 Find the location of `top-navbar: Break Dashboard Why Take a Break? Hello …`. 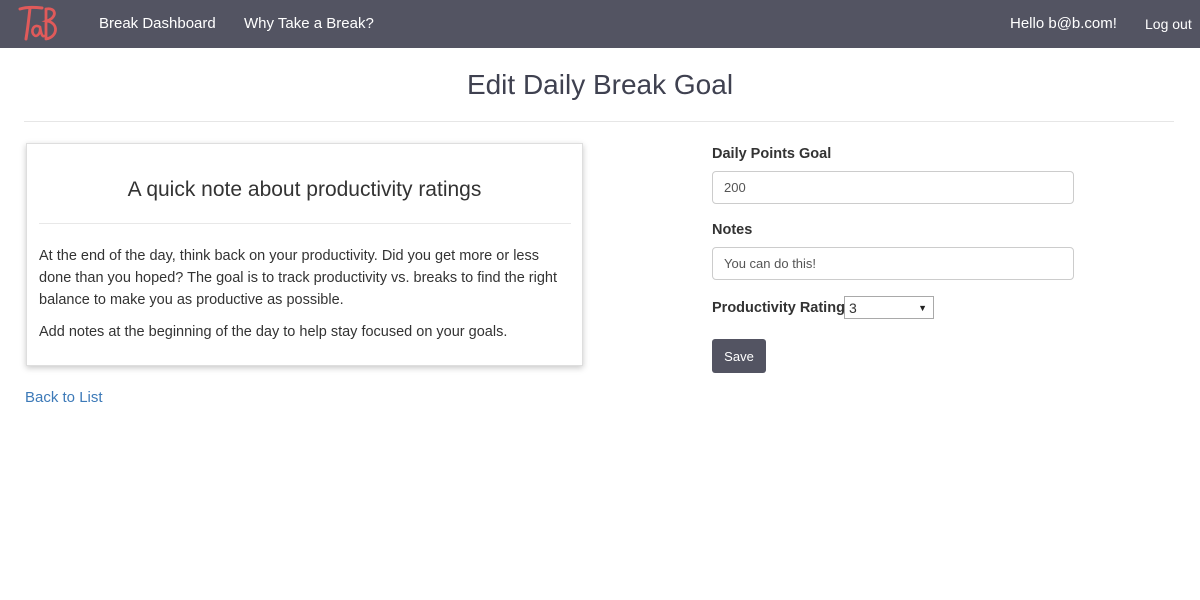

top-navbar: Break Dashboard Why Take a Break? Hello … is located at coordinates (600, 24).